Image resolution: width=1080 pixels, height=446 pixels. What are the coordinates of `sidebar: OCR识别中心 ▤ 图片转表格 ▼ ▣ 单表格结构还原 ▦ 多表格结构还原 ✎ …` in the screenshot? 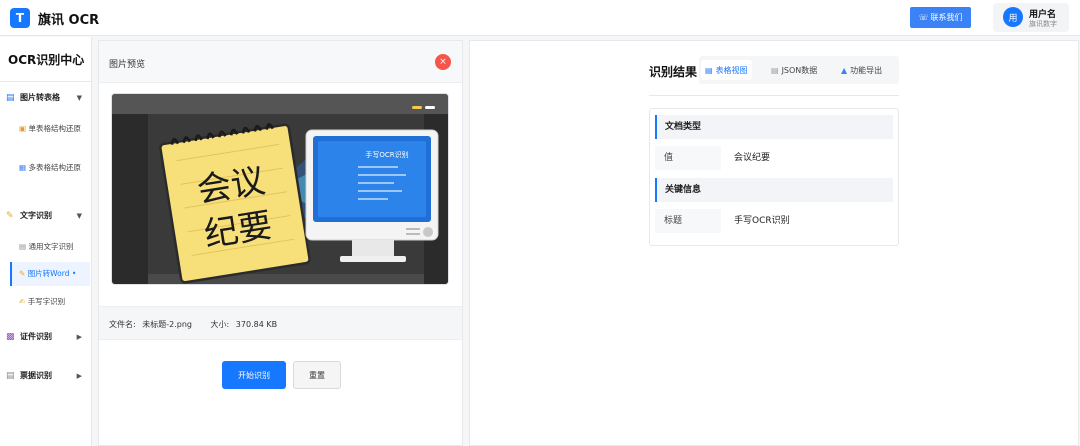 It's located at (46, 241).